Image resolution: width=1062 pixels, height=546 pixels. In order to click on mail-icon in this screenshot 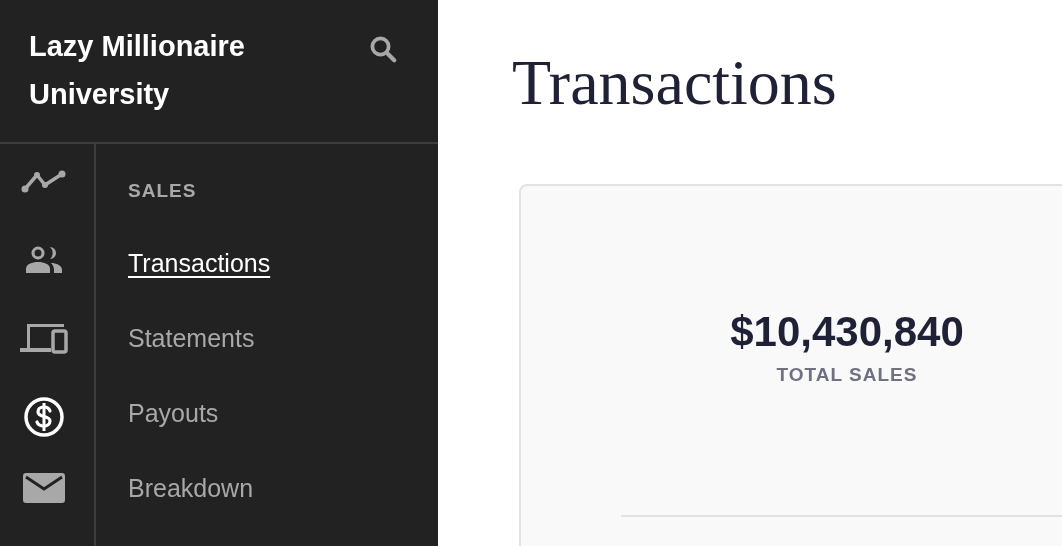, I will do `click(44, 487)`.